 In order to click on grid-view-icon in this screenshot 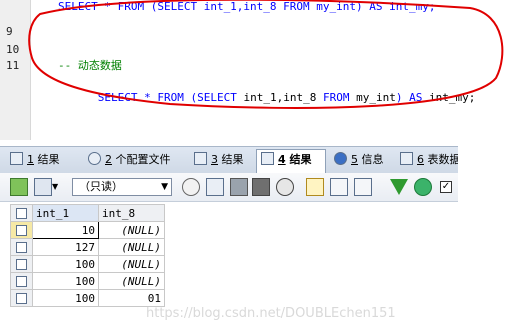, I will do `click(315, 187)`.